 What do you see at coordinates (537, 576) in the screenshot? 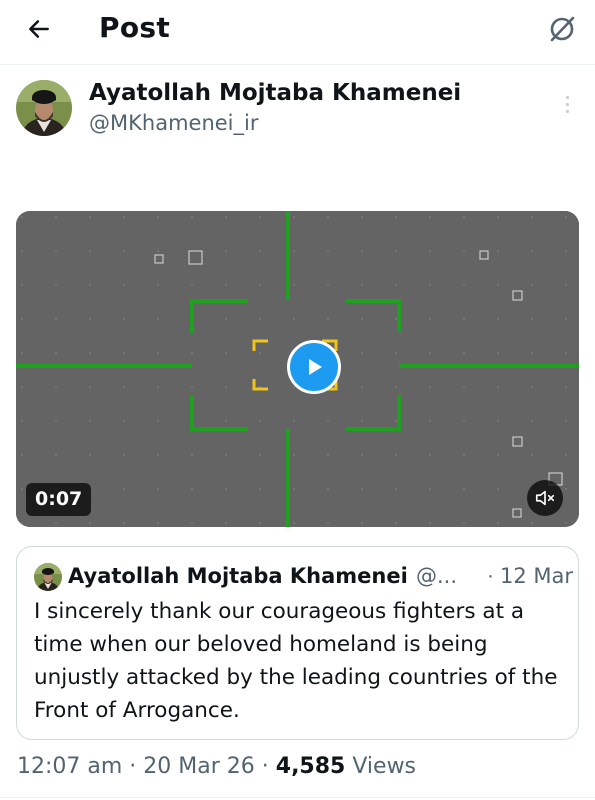
I see `quoted-date: 12 Mar` at bounding box center [537, 576].